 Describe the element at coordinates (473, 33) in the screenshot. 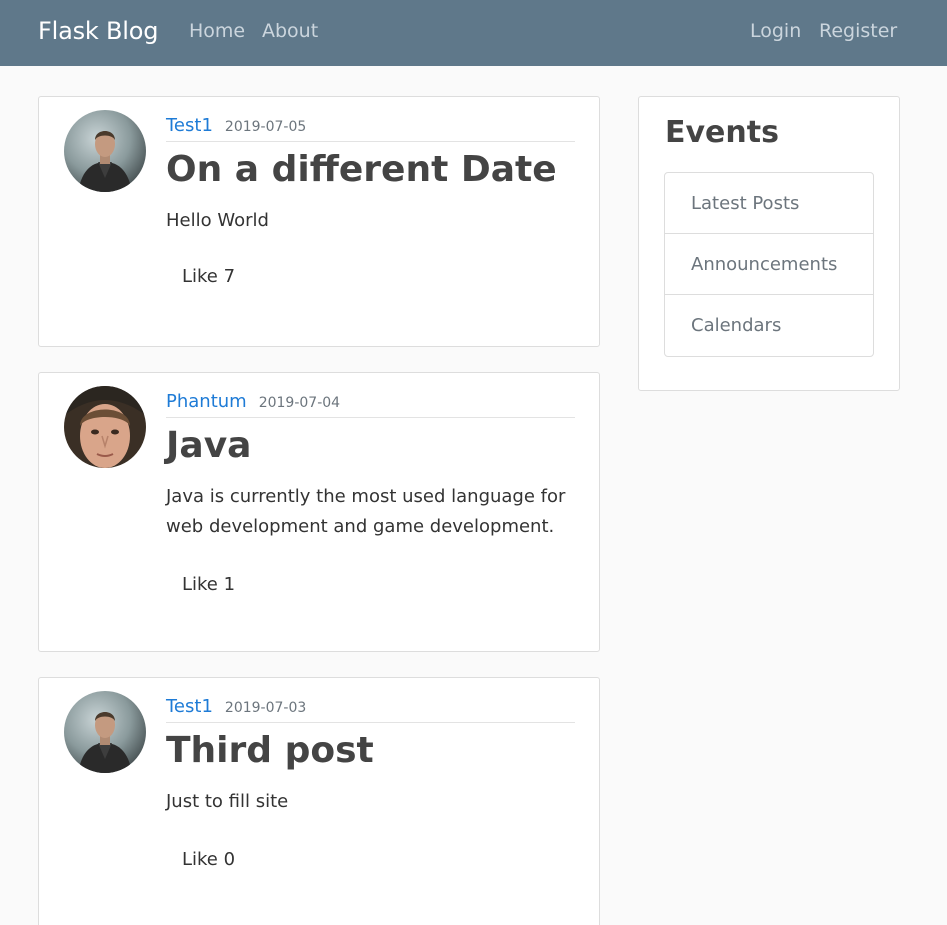

I see `navbar: Flask Blog Home About Login Register` at that location.